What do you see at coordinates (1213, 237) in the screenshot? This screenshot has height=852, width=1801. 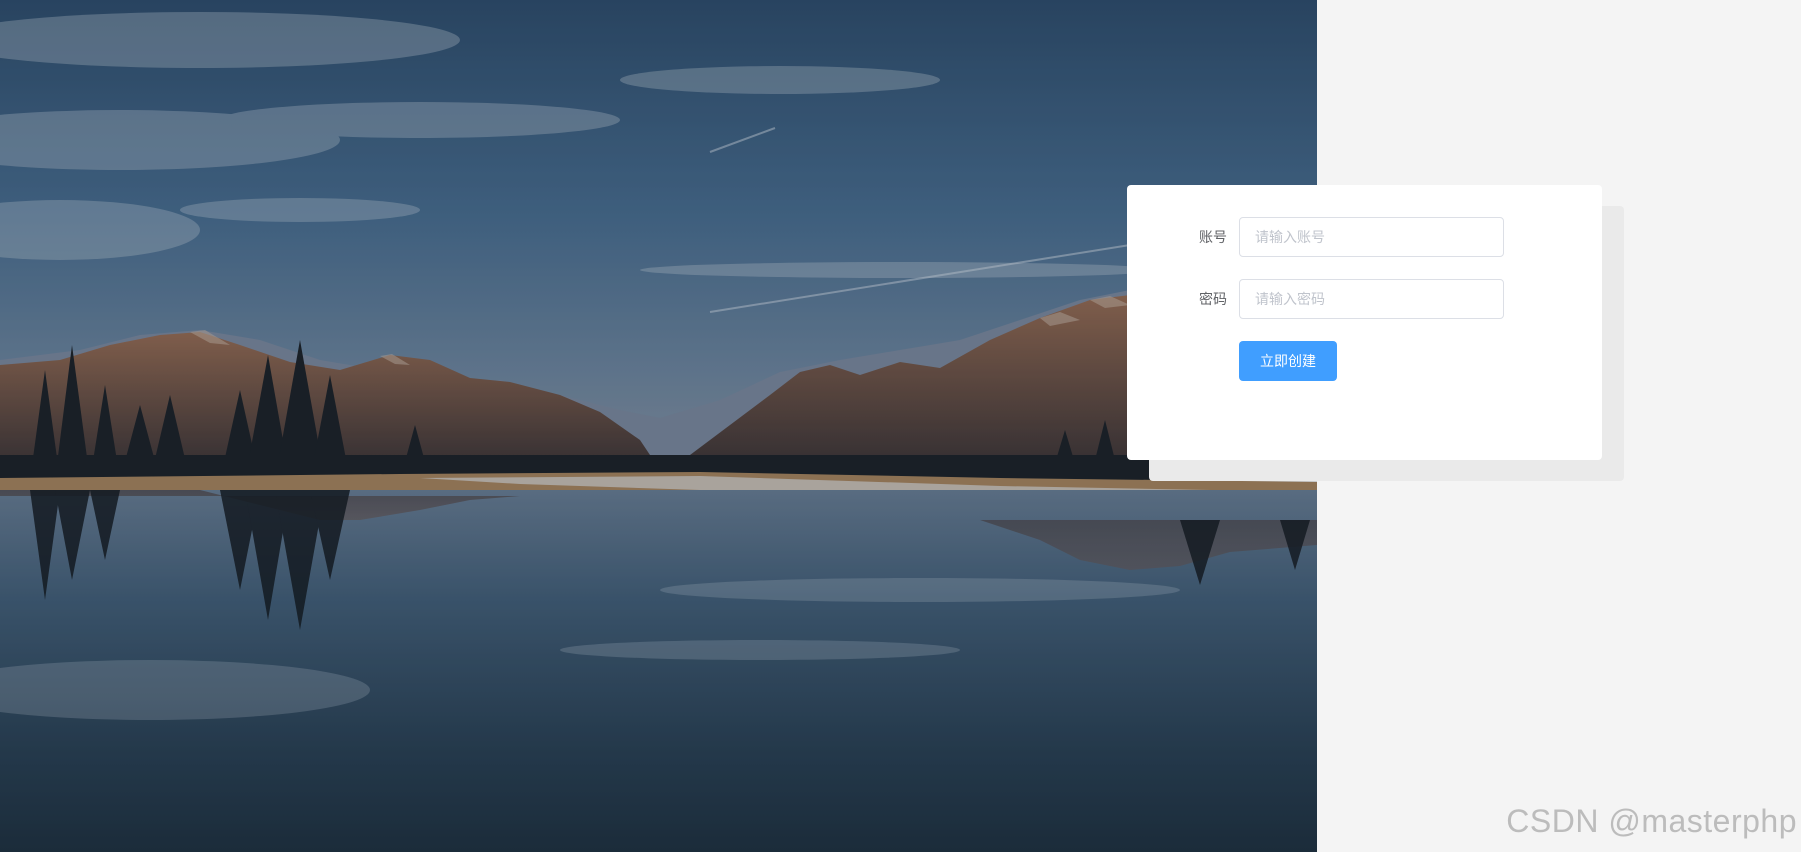 I see `account-label: 账号` at bounding box center [1213, 237].